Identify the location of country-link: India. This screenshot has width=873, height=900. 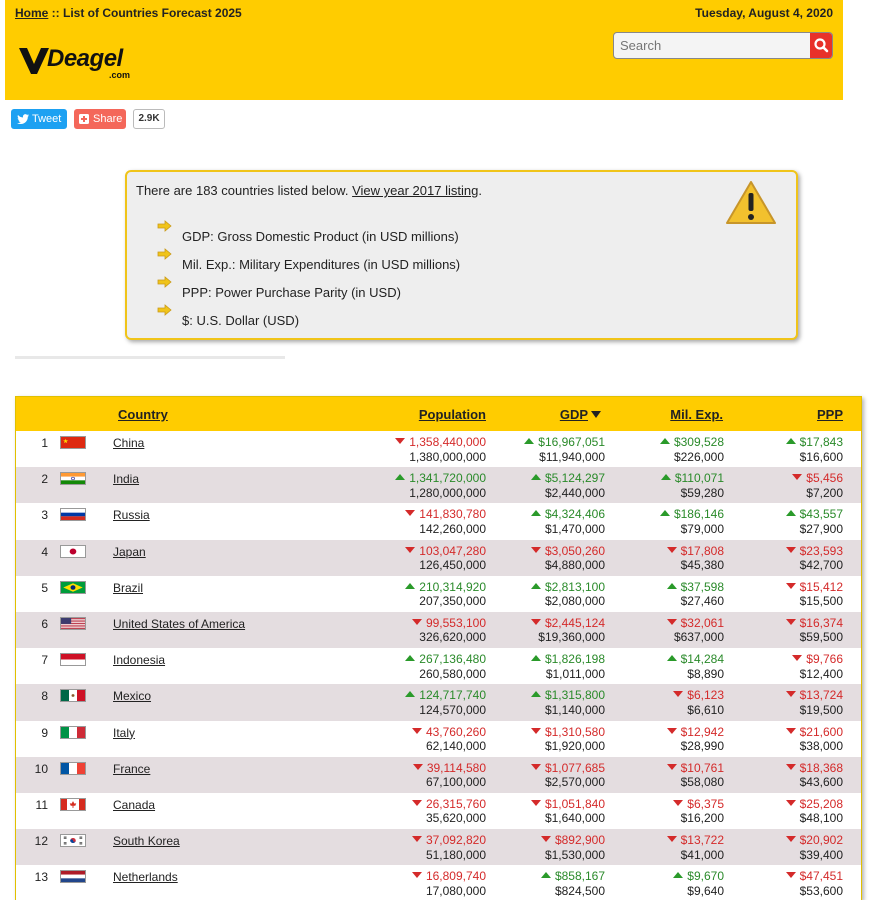
(126, 479).